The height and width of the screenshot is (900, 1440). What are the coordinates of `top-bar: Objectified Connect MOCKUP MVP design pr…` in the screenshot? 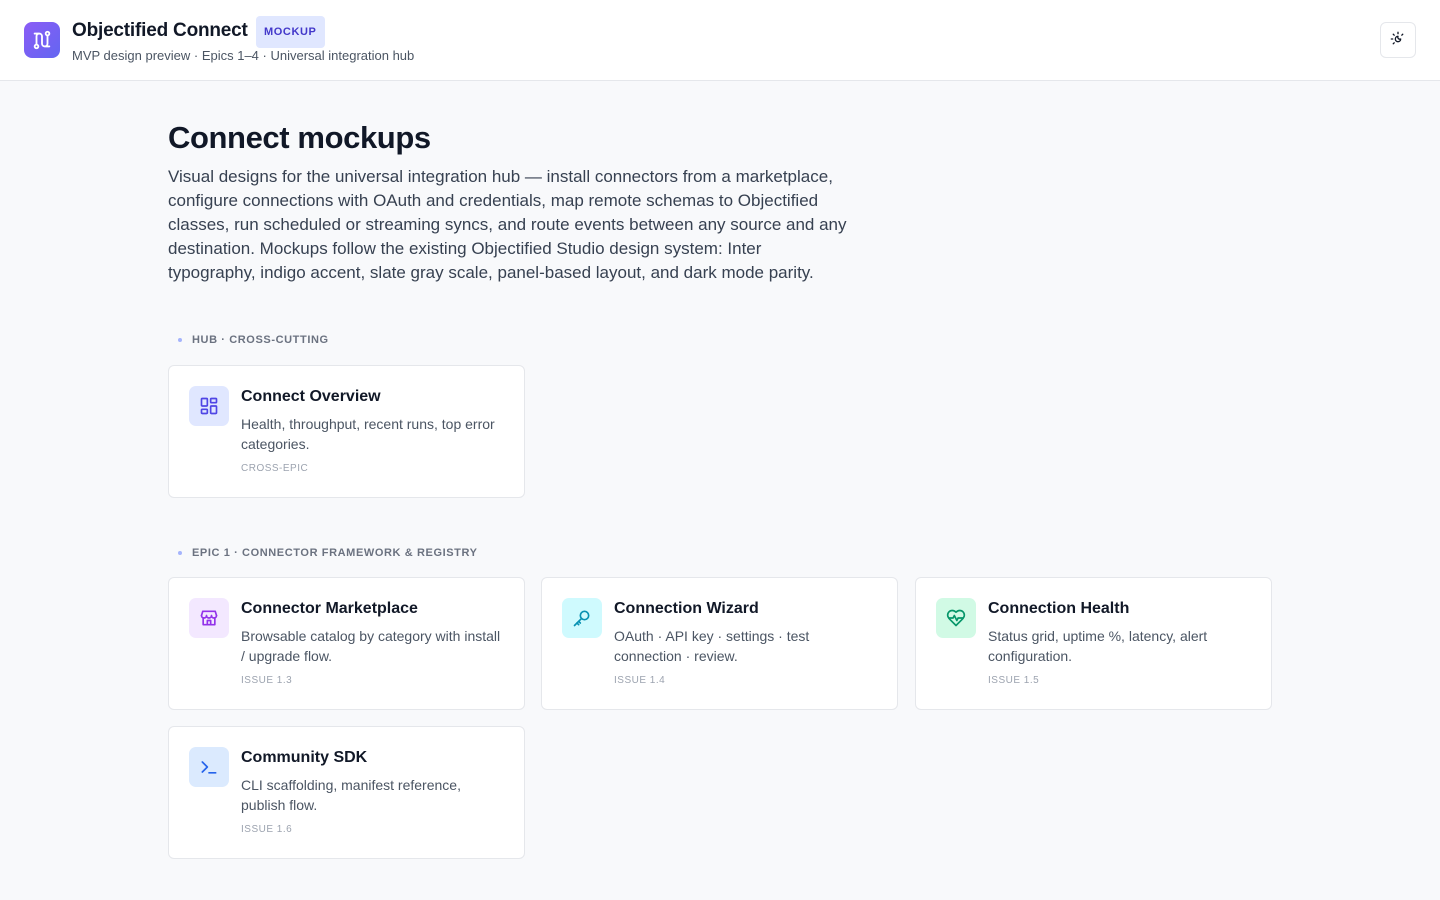 It's located at (720, 40).